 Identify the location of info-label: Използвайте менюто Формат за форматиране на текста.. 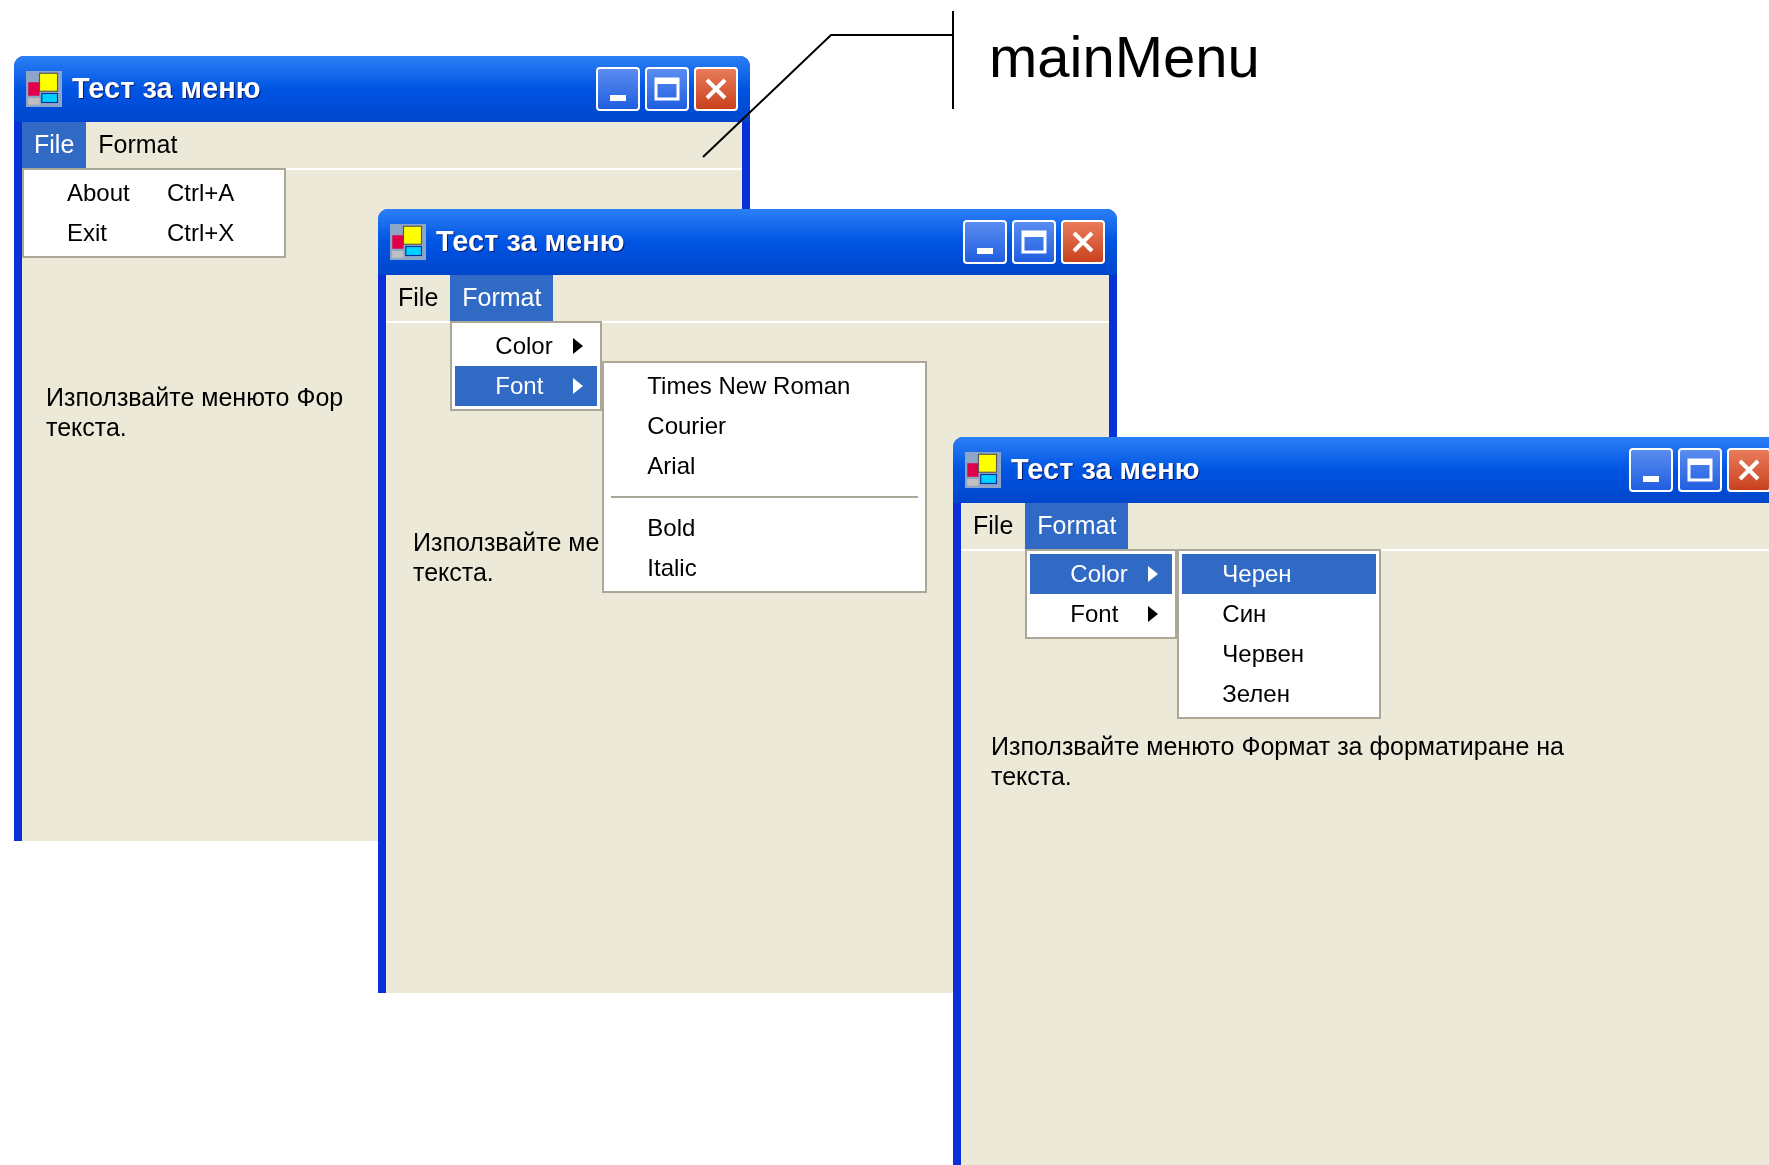
(1277, 761).